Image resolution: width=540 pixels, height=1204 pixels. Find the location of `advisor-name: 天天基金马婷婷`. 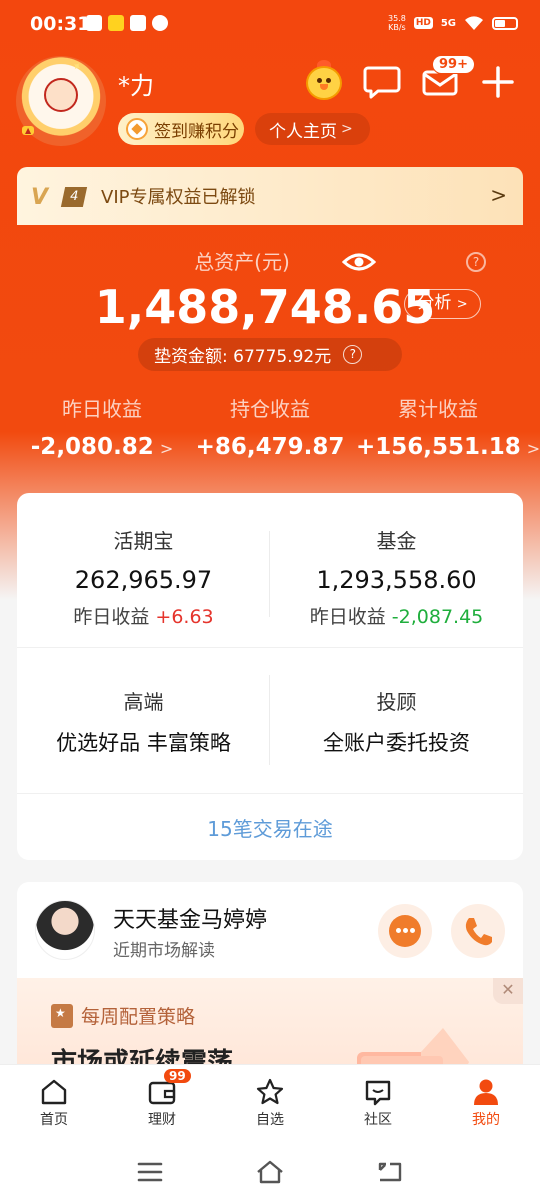

advisor-name: 天天基金马婷婷 is located at coordinates (190, 920).